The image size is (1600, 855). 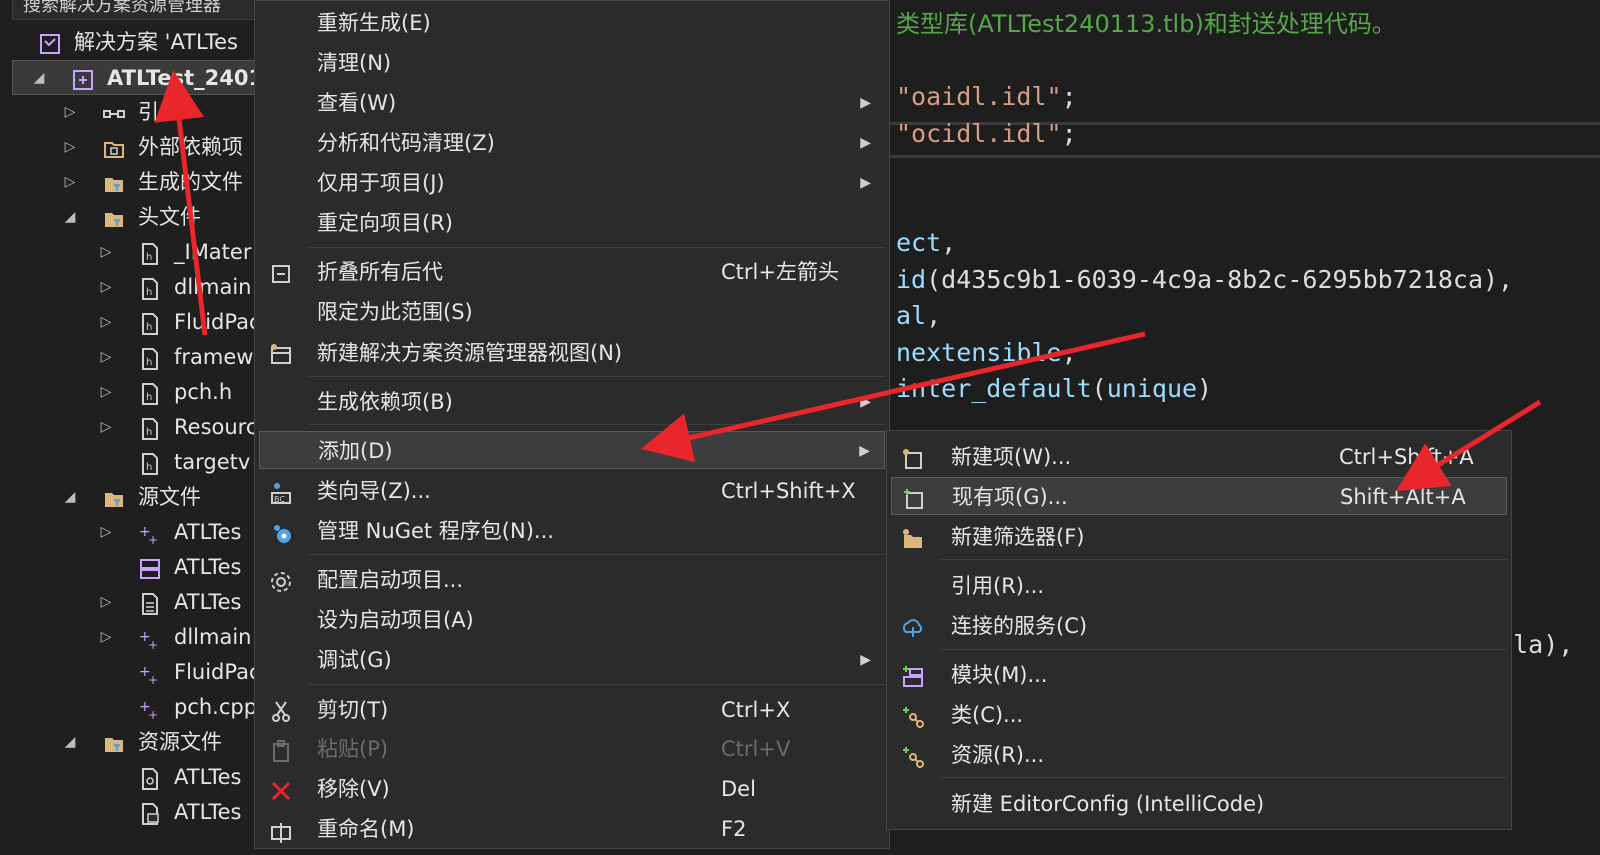 I want to click on tree-item: ▷ h dllmain, so click(x=136, y=287).